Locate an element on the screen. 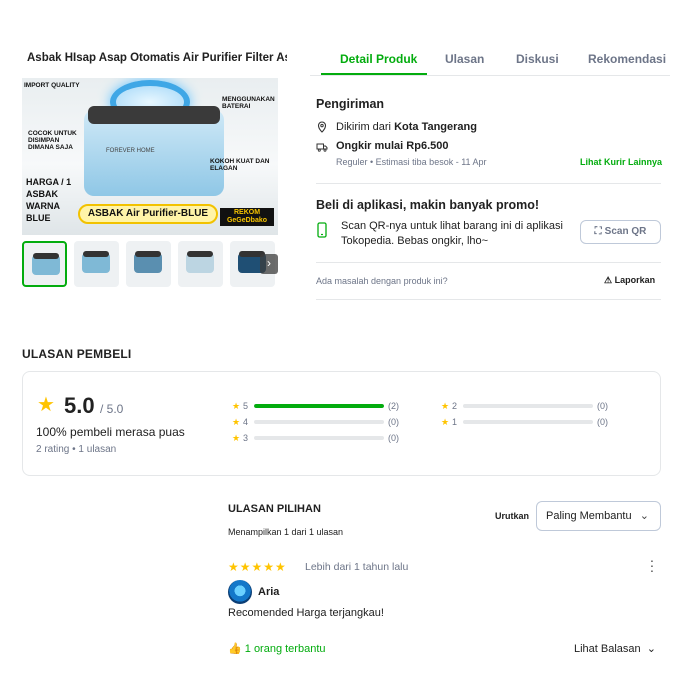  image-label-cocok: COCOK UNTUK DISIMPAN DIMANA SAJA is located at coordinates (52, 140).